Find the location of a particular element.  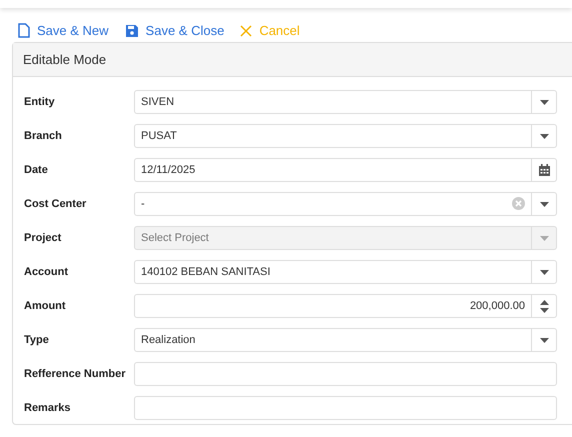

field-label: Type is located at coordinates (37, 340).